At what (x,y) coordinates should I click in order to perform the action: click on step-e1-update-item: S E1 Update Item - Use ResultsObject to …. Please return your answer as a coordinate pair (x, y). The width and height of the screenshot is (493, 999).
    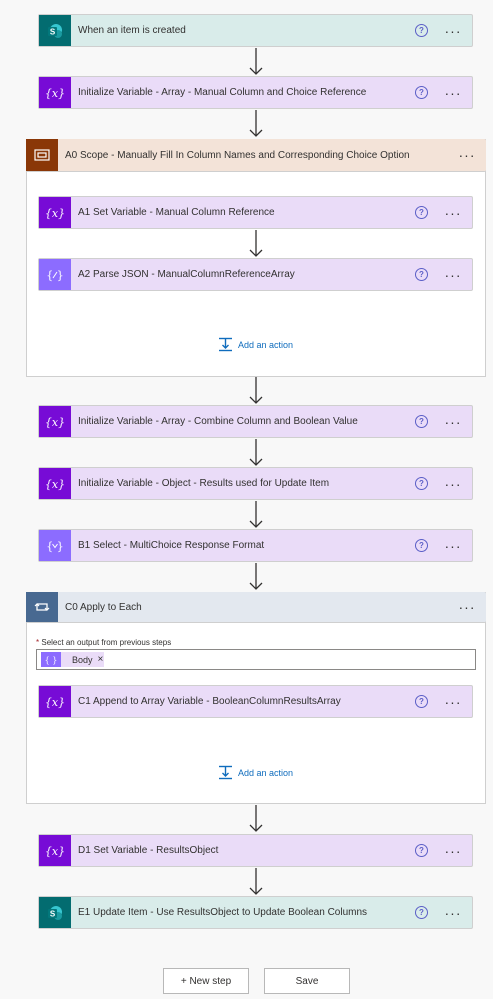
    Looking at the image, I should click on (255, 912).